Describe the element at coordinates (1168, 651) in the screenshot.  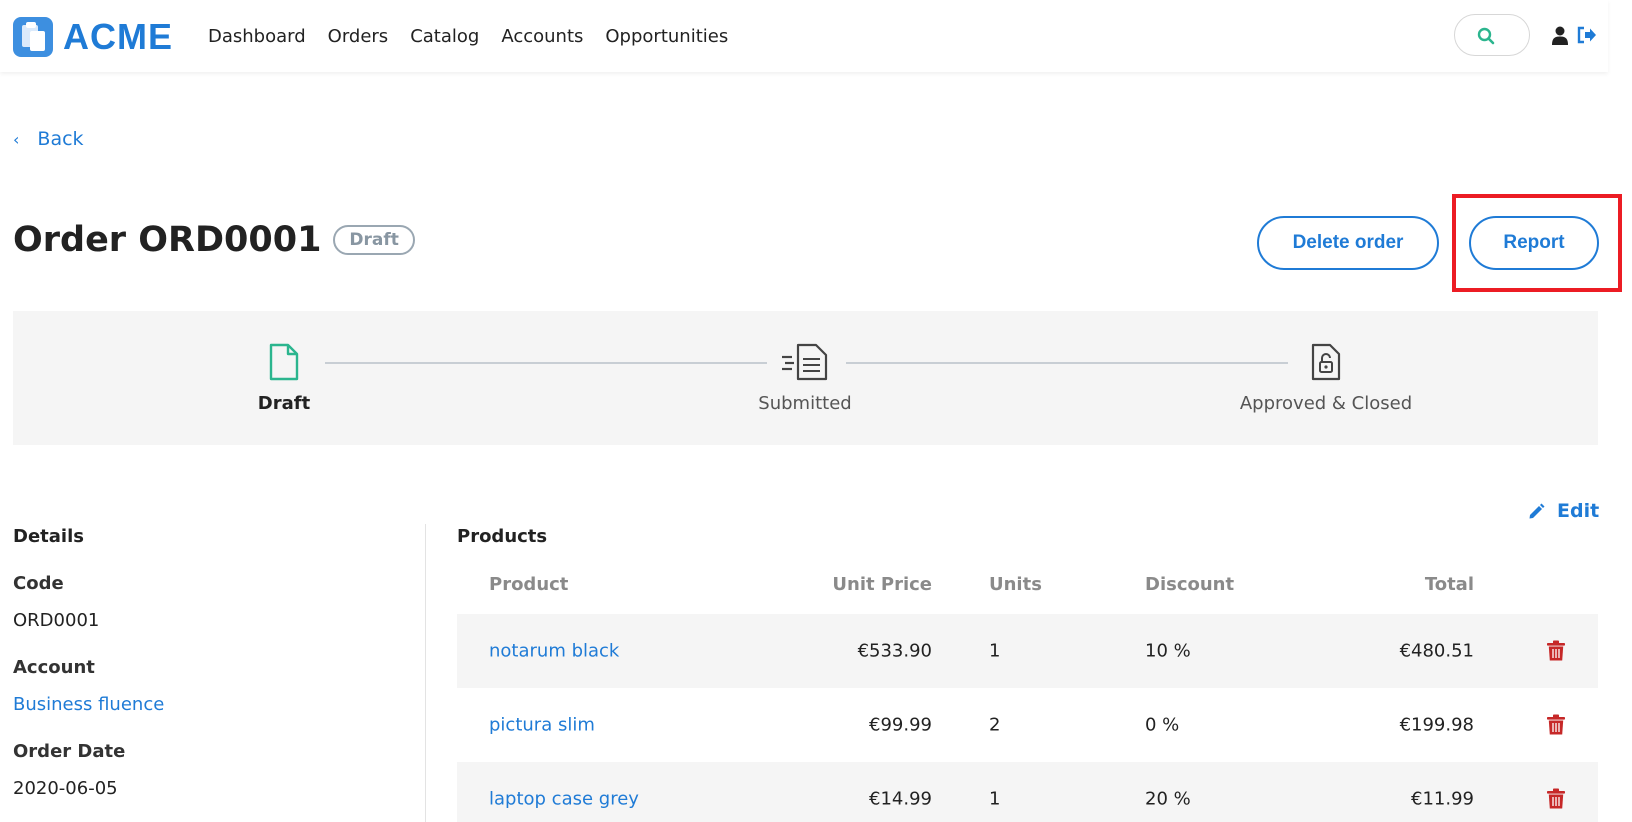
I see `discount: 10 %` at that location.